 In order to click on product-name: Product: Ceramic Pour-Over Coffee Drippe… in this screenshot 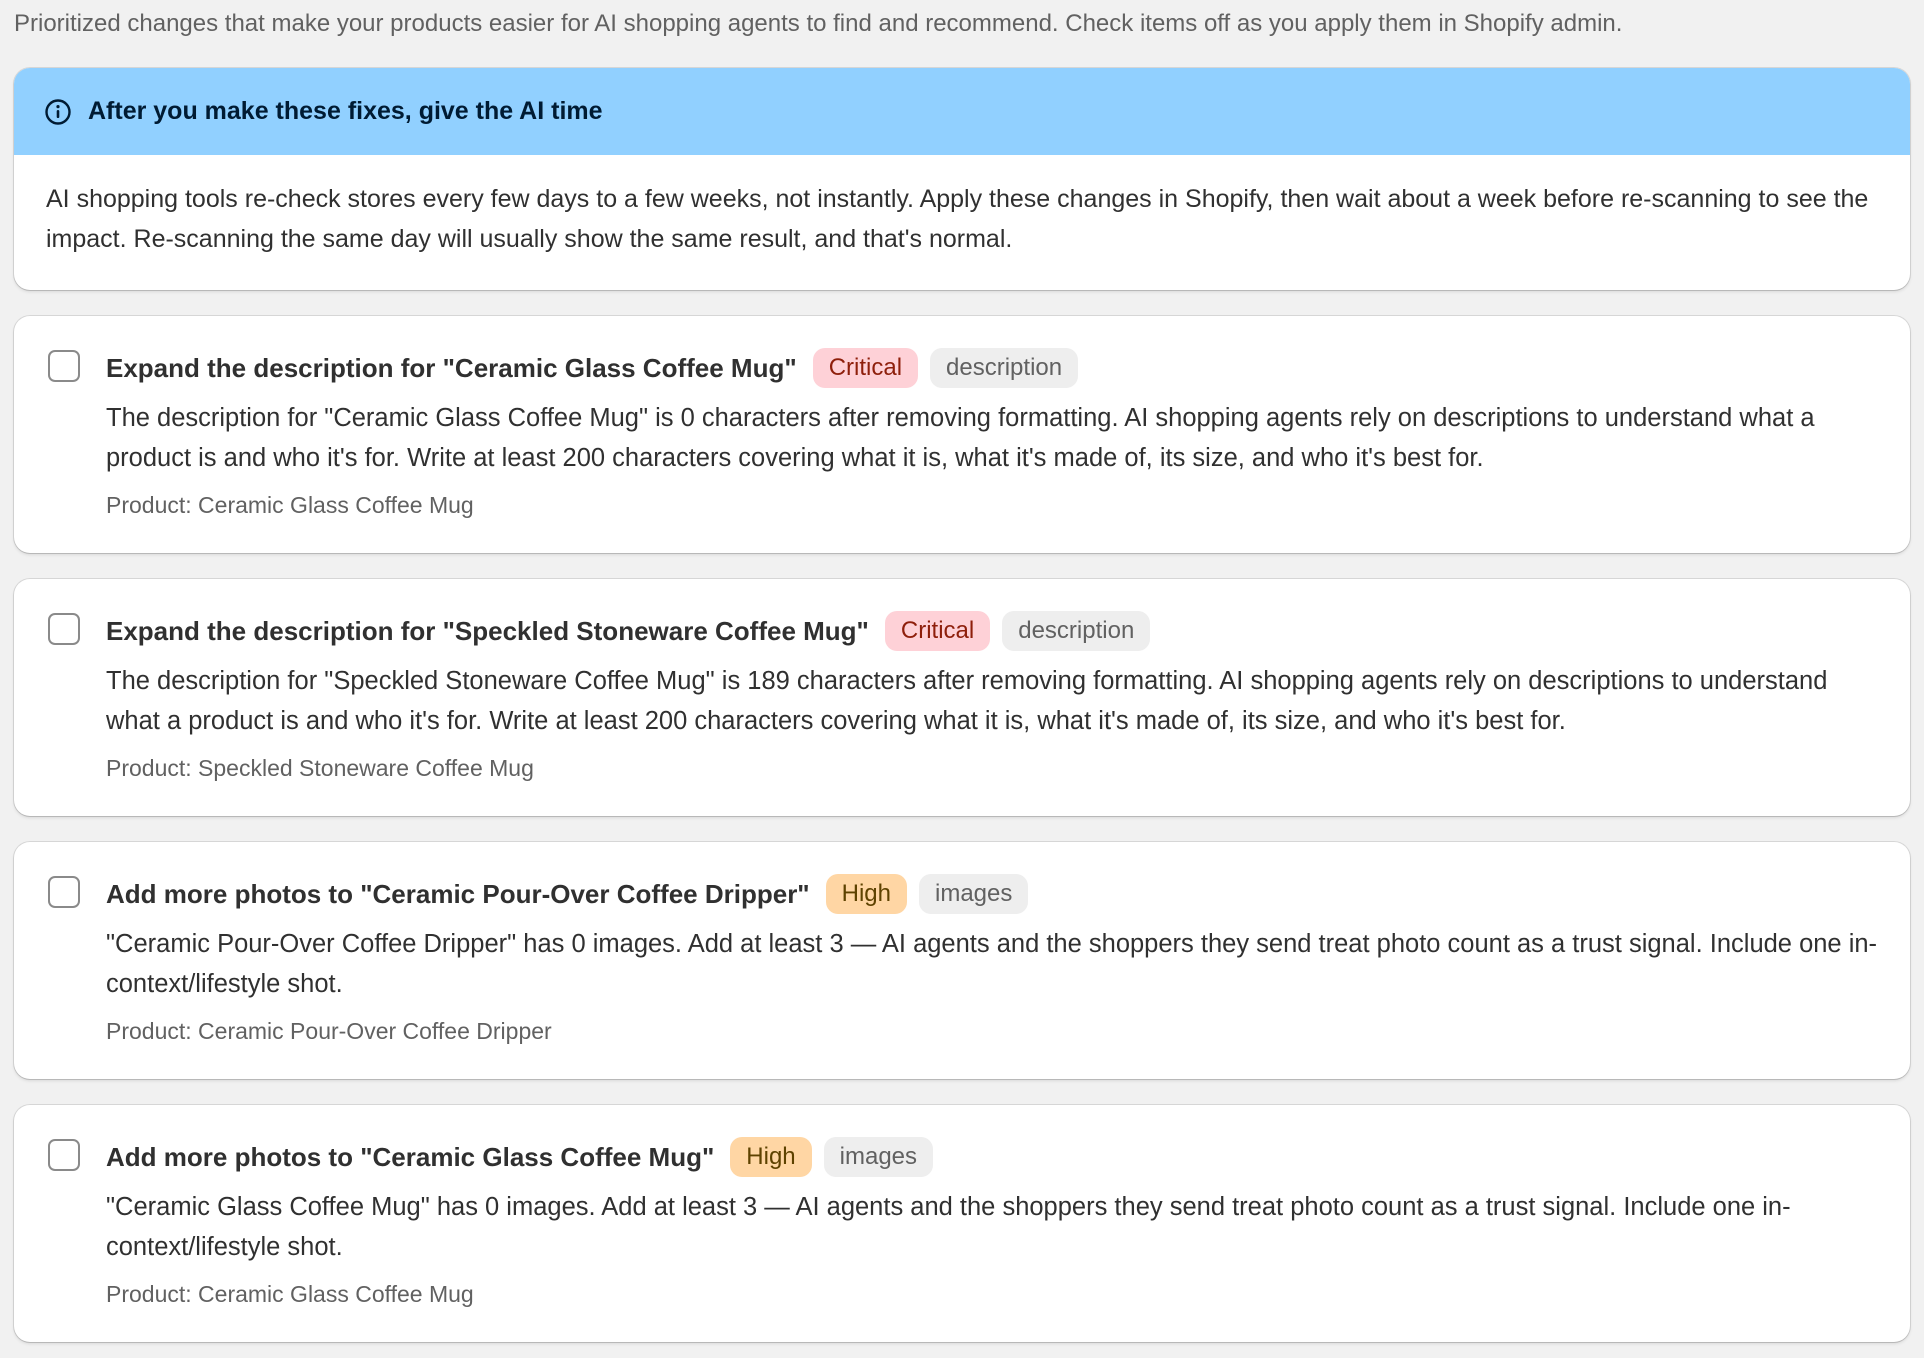, I will do `click(329, 1031)`.